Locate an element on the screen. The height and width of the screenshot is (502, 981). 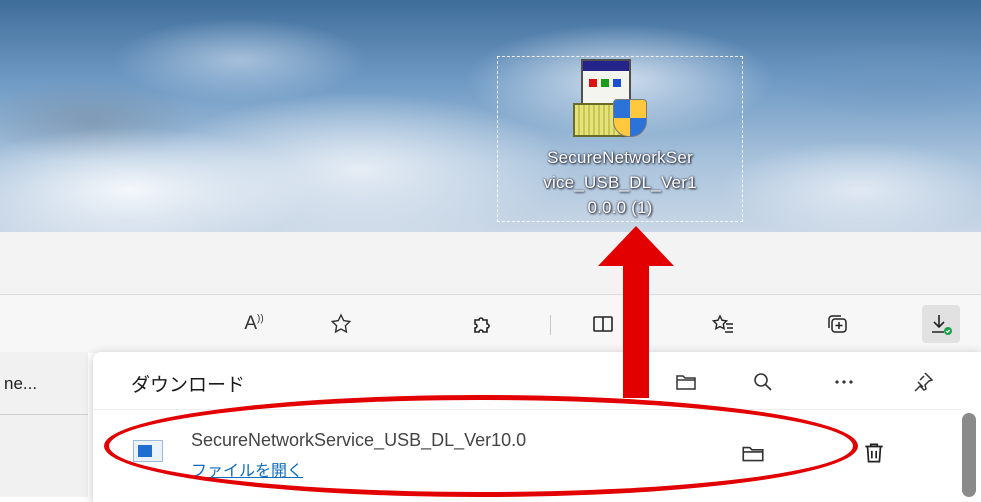
toolbar-separator is located at coordinates (550, 325).